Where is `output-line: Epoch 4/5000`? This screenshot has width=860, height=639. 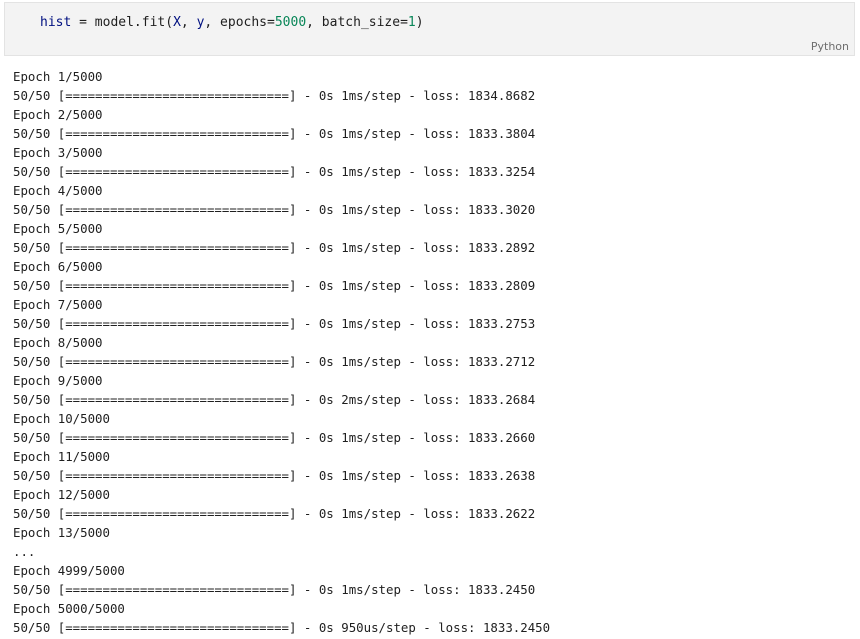
output-line: Epoch 4/5000 is located at coordinates (58, 190).